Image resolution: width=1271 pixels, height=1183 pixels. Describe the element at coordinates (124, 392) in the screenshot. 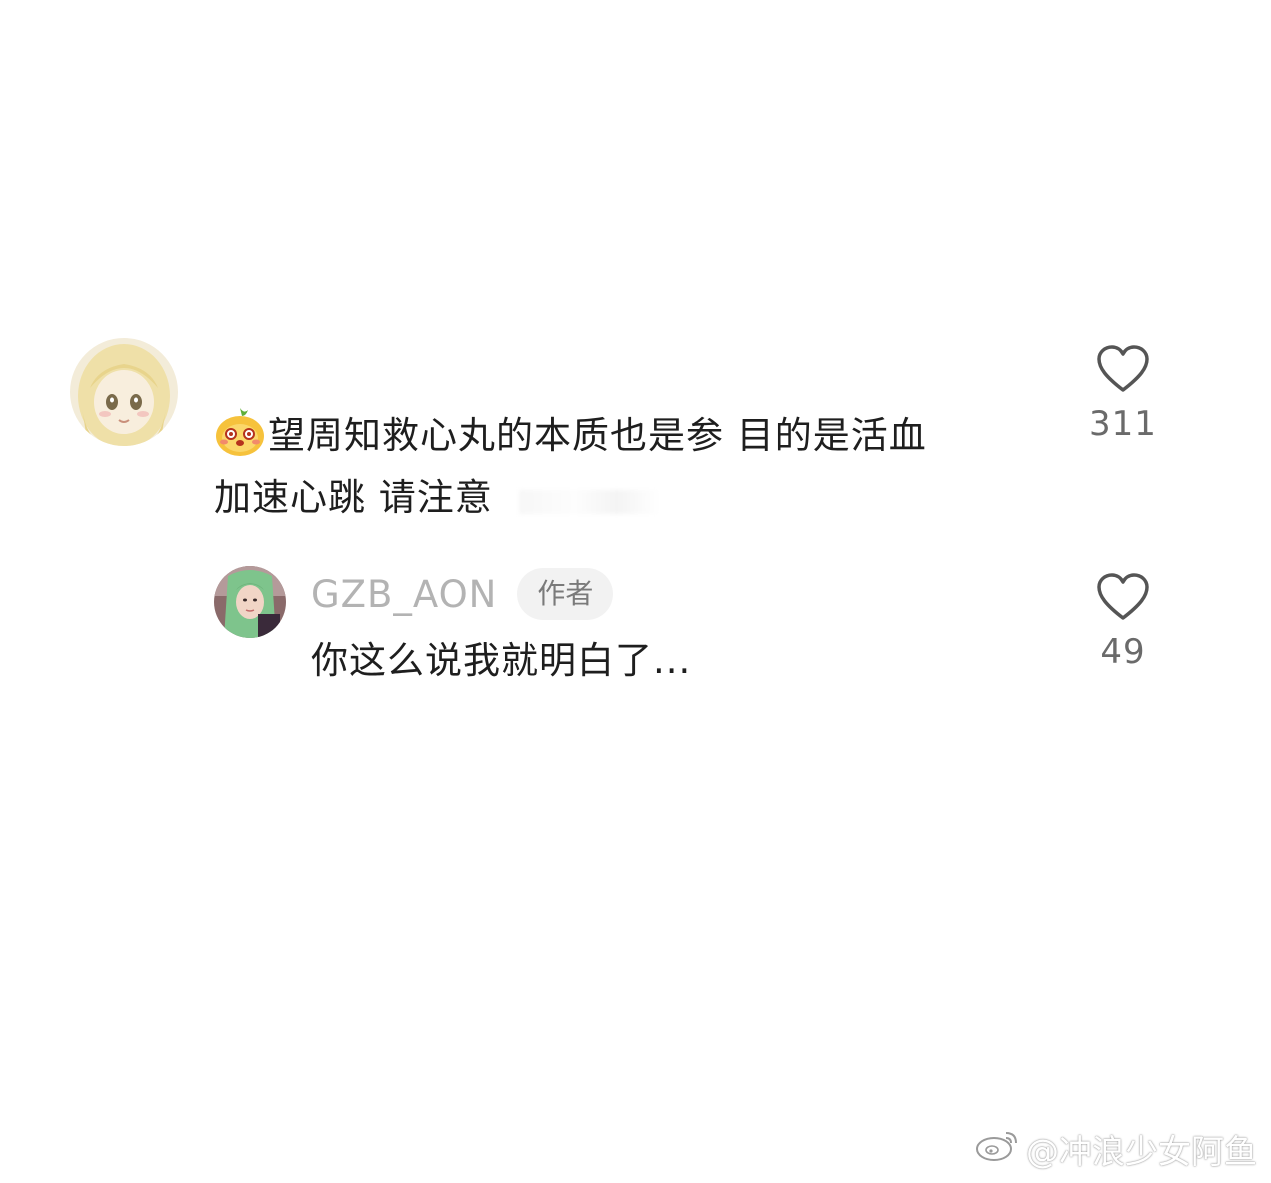

I see `commenter-avatar` at that location.